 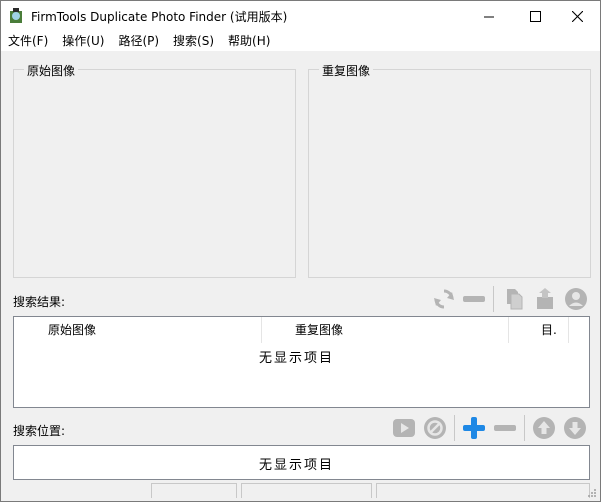 I want to click on column-header-original: 原始图像, so click(x=138, y=330).